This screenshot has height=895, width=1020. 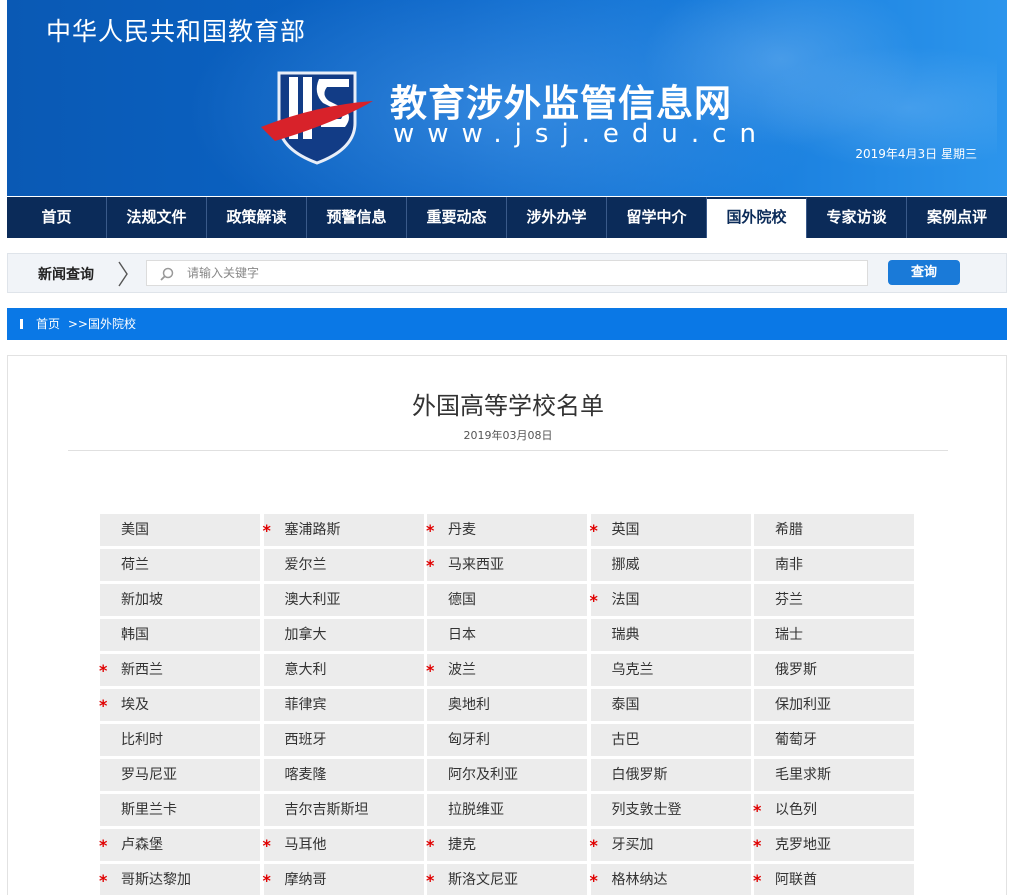 What do you see at coordinates (507, 635) in the screenshot?
I see `country-link: 日本` at bounding box center [507, 635].